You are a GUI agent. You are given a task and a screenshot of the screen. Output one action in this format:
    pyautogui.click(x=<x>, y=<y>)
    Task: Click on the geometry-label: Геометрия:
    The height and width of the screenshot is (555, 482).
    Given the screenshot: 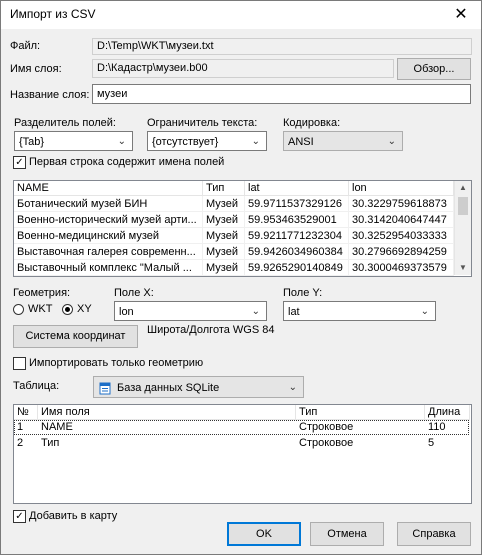 What is the action you would take?
    pyautogui.click(x=42, y=293)
    